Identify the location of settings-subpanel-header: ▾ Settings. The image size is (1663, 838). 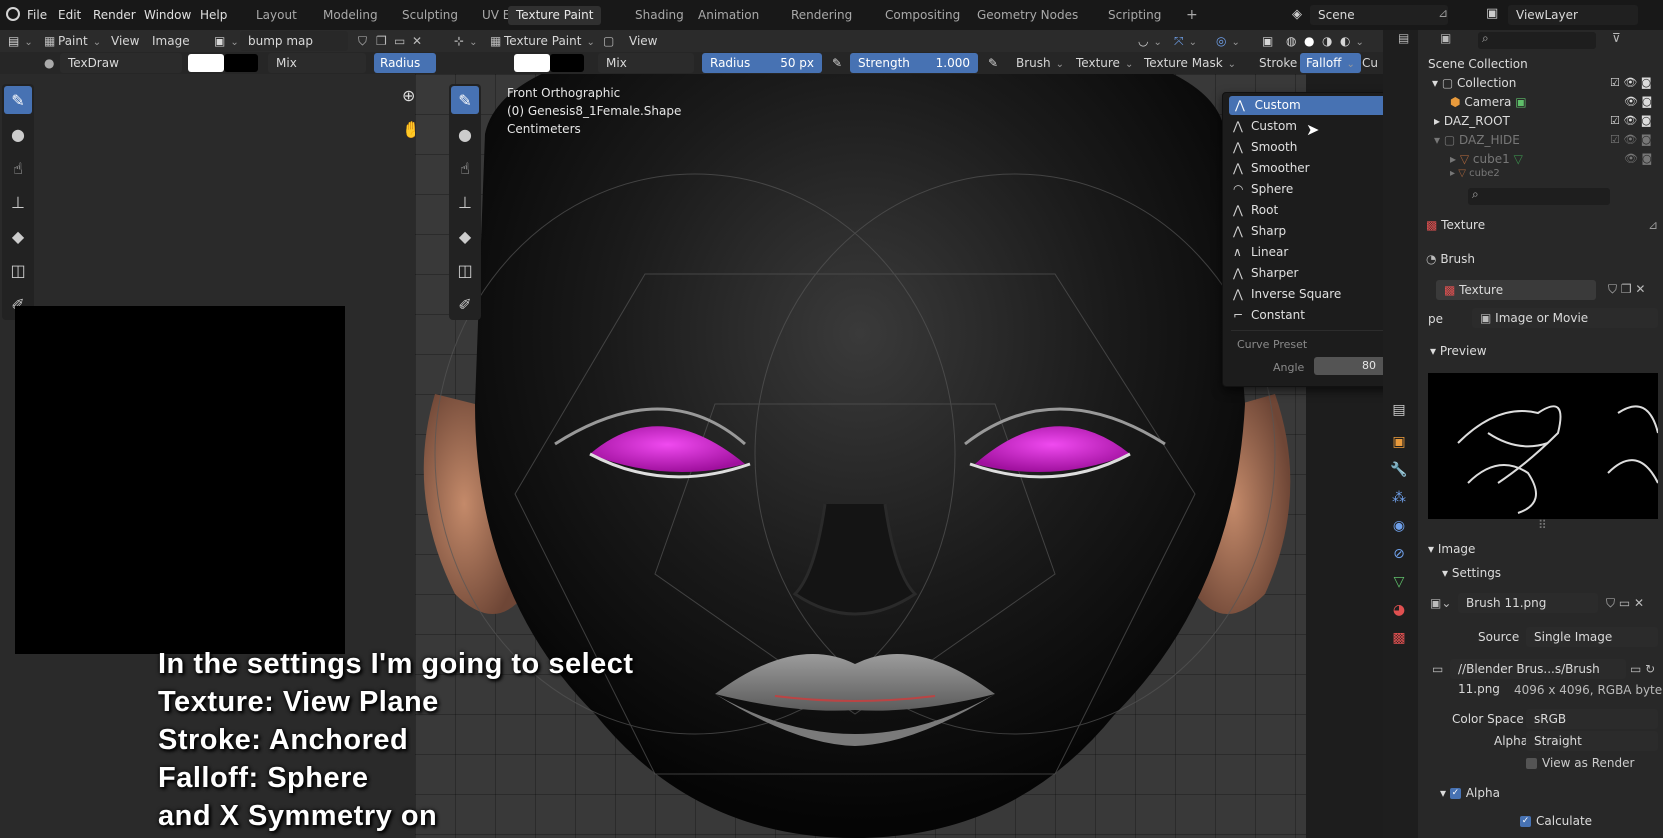
(1471, 573).